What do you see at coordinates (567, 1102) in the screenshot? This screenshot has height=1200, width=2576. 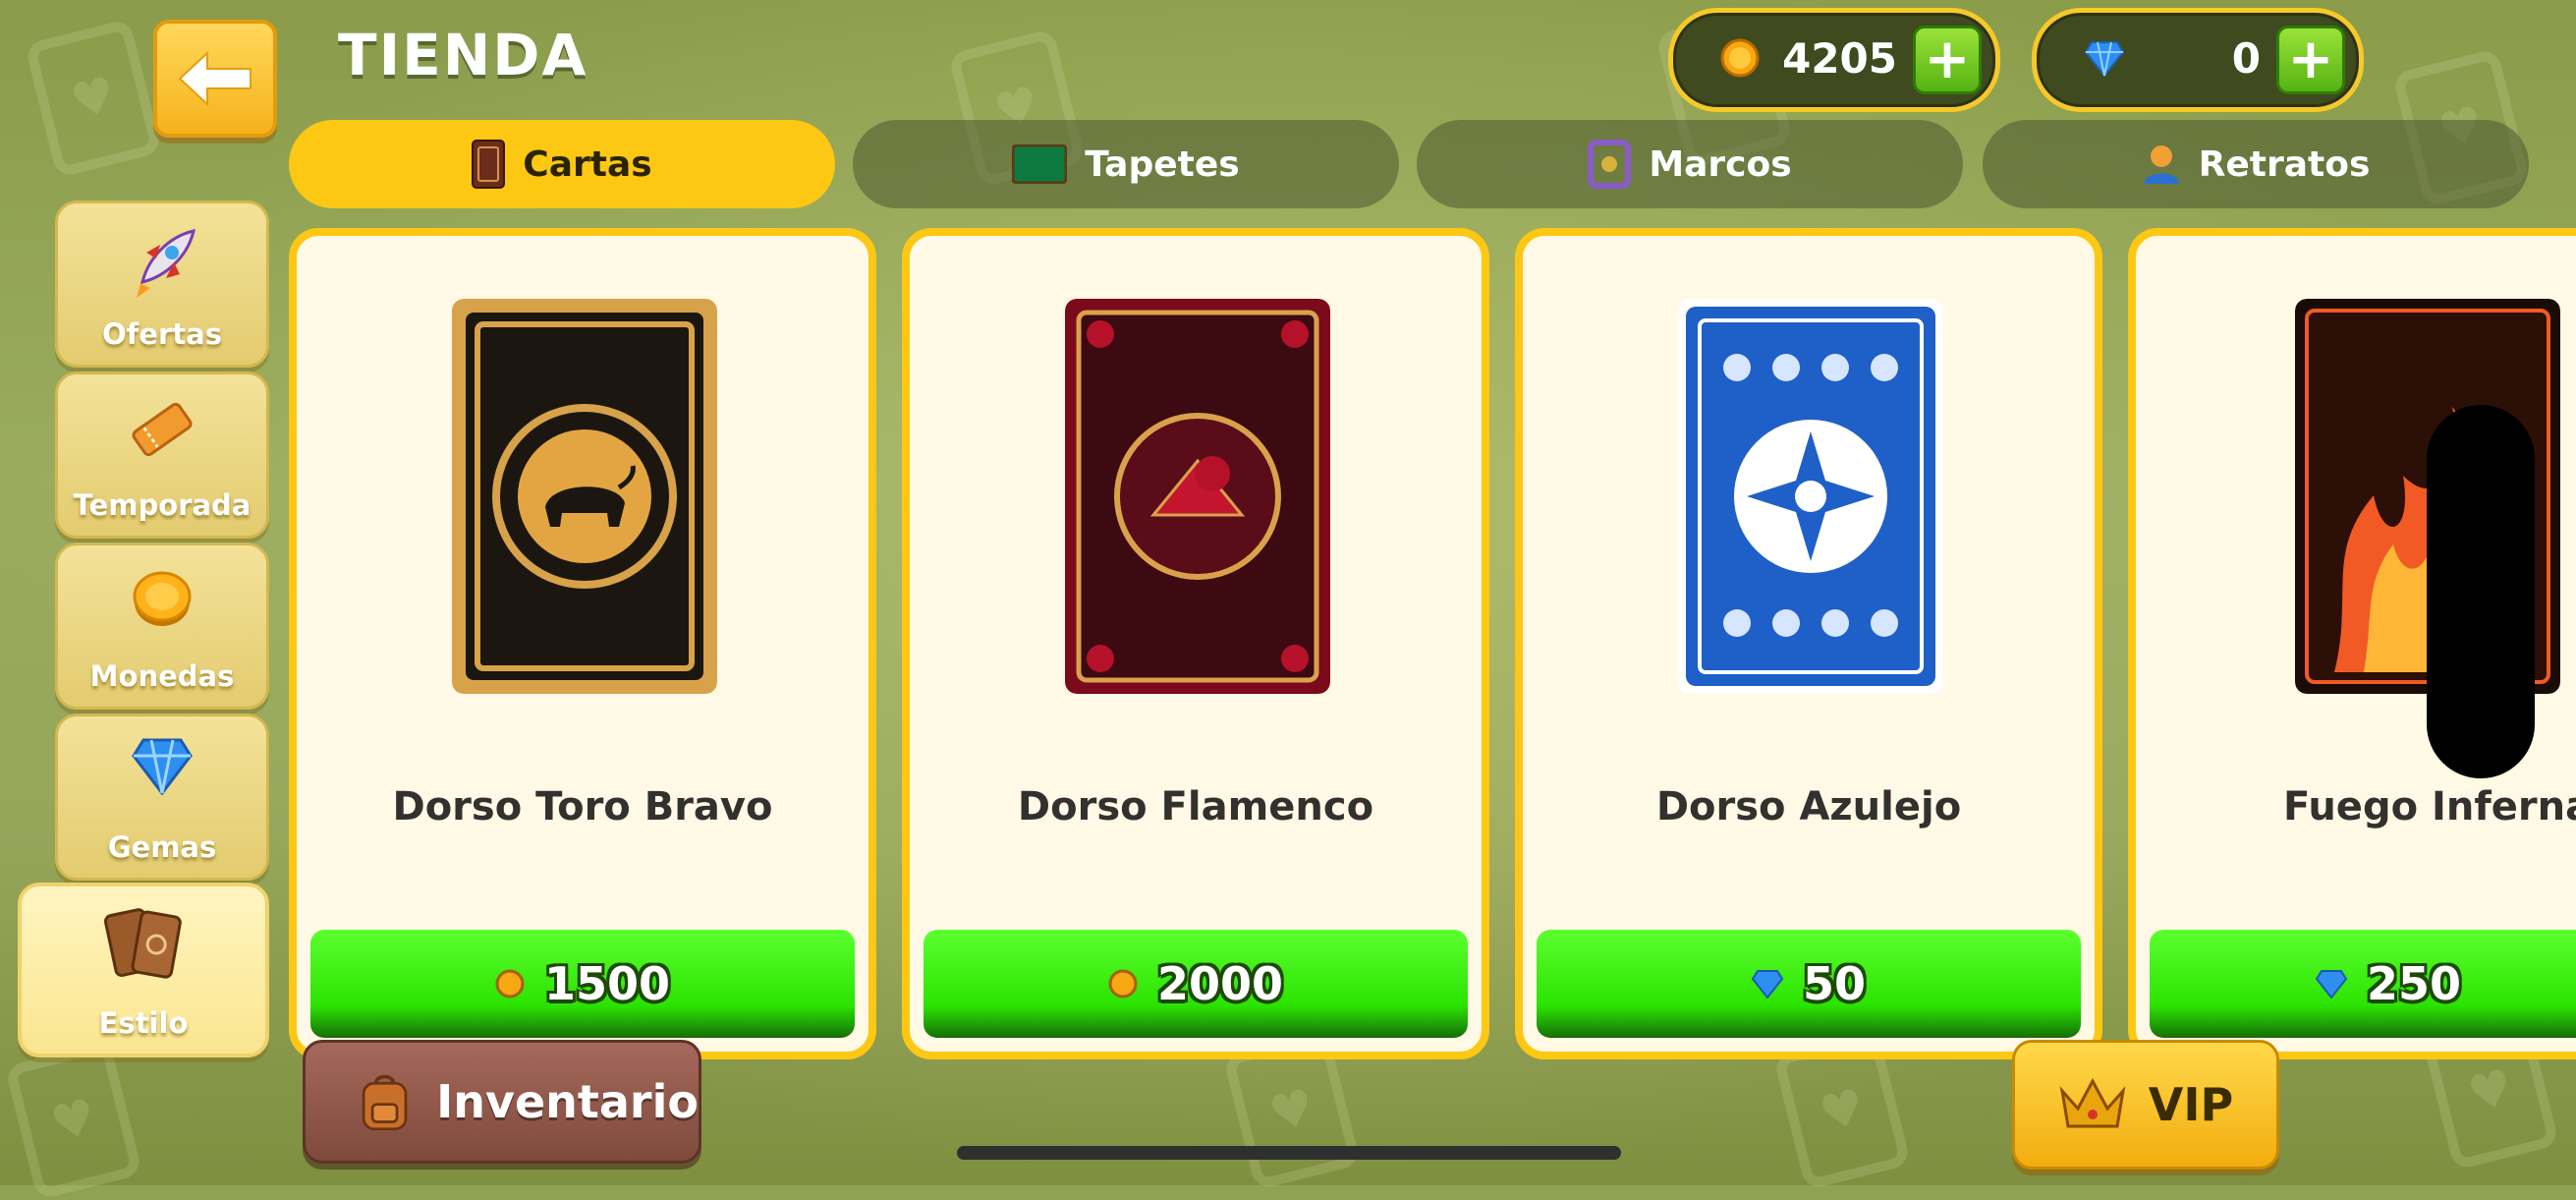 I see `inventory-label: Inventario` at bounding box center [567, 1102].